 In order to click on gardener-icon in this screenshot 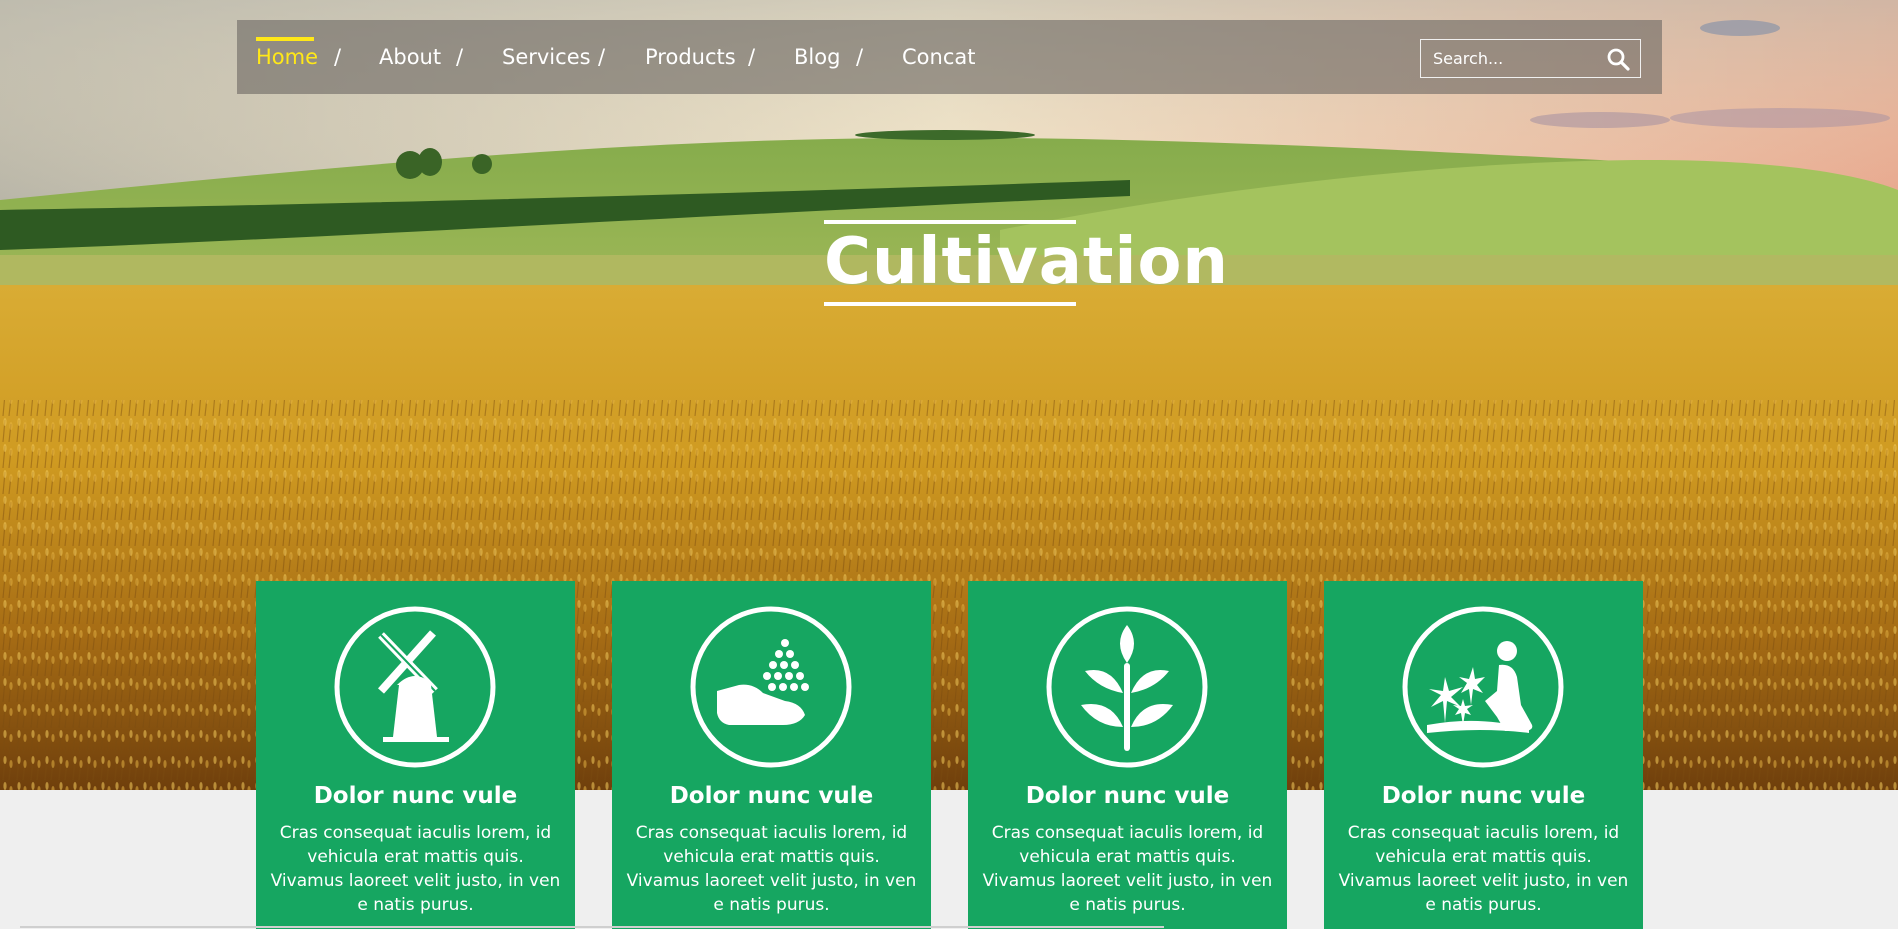, I will do `click(1483, 687)`.